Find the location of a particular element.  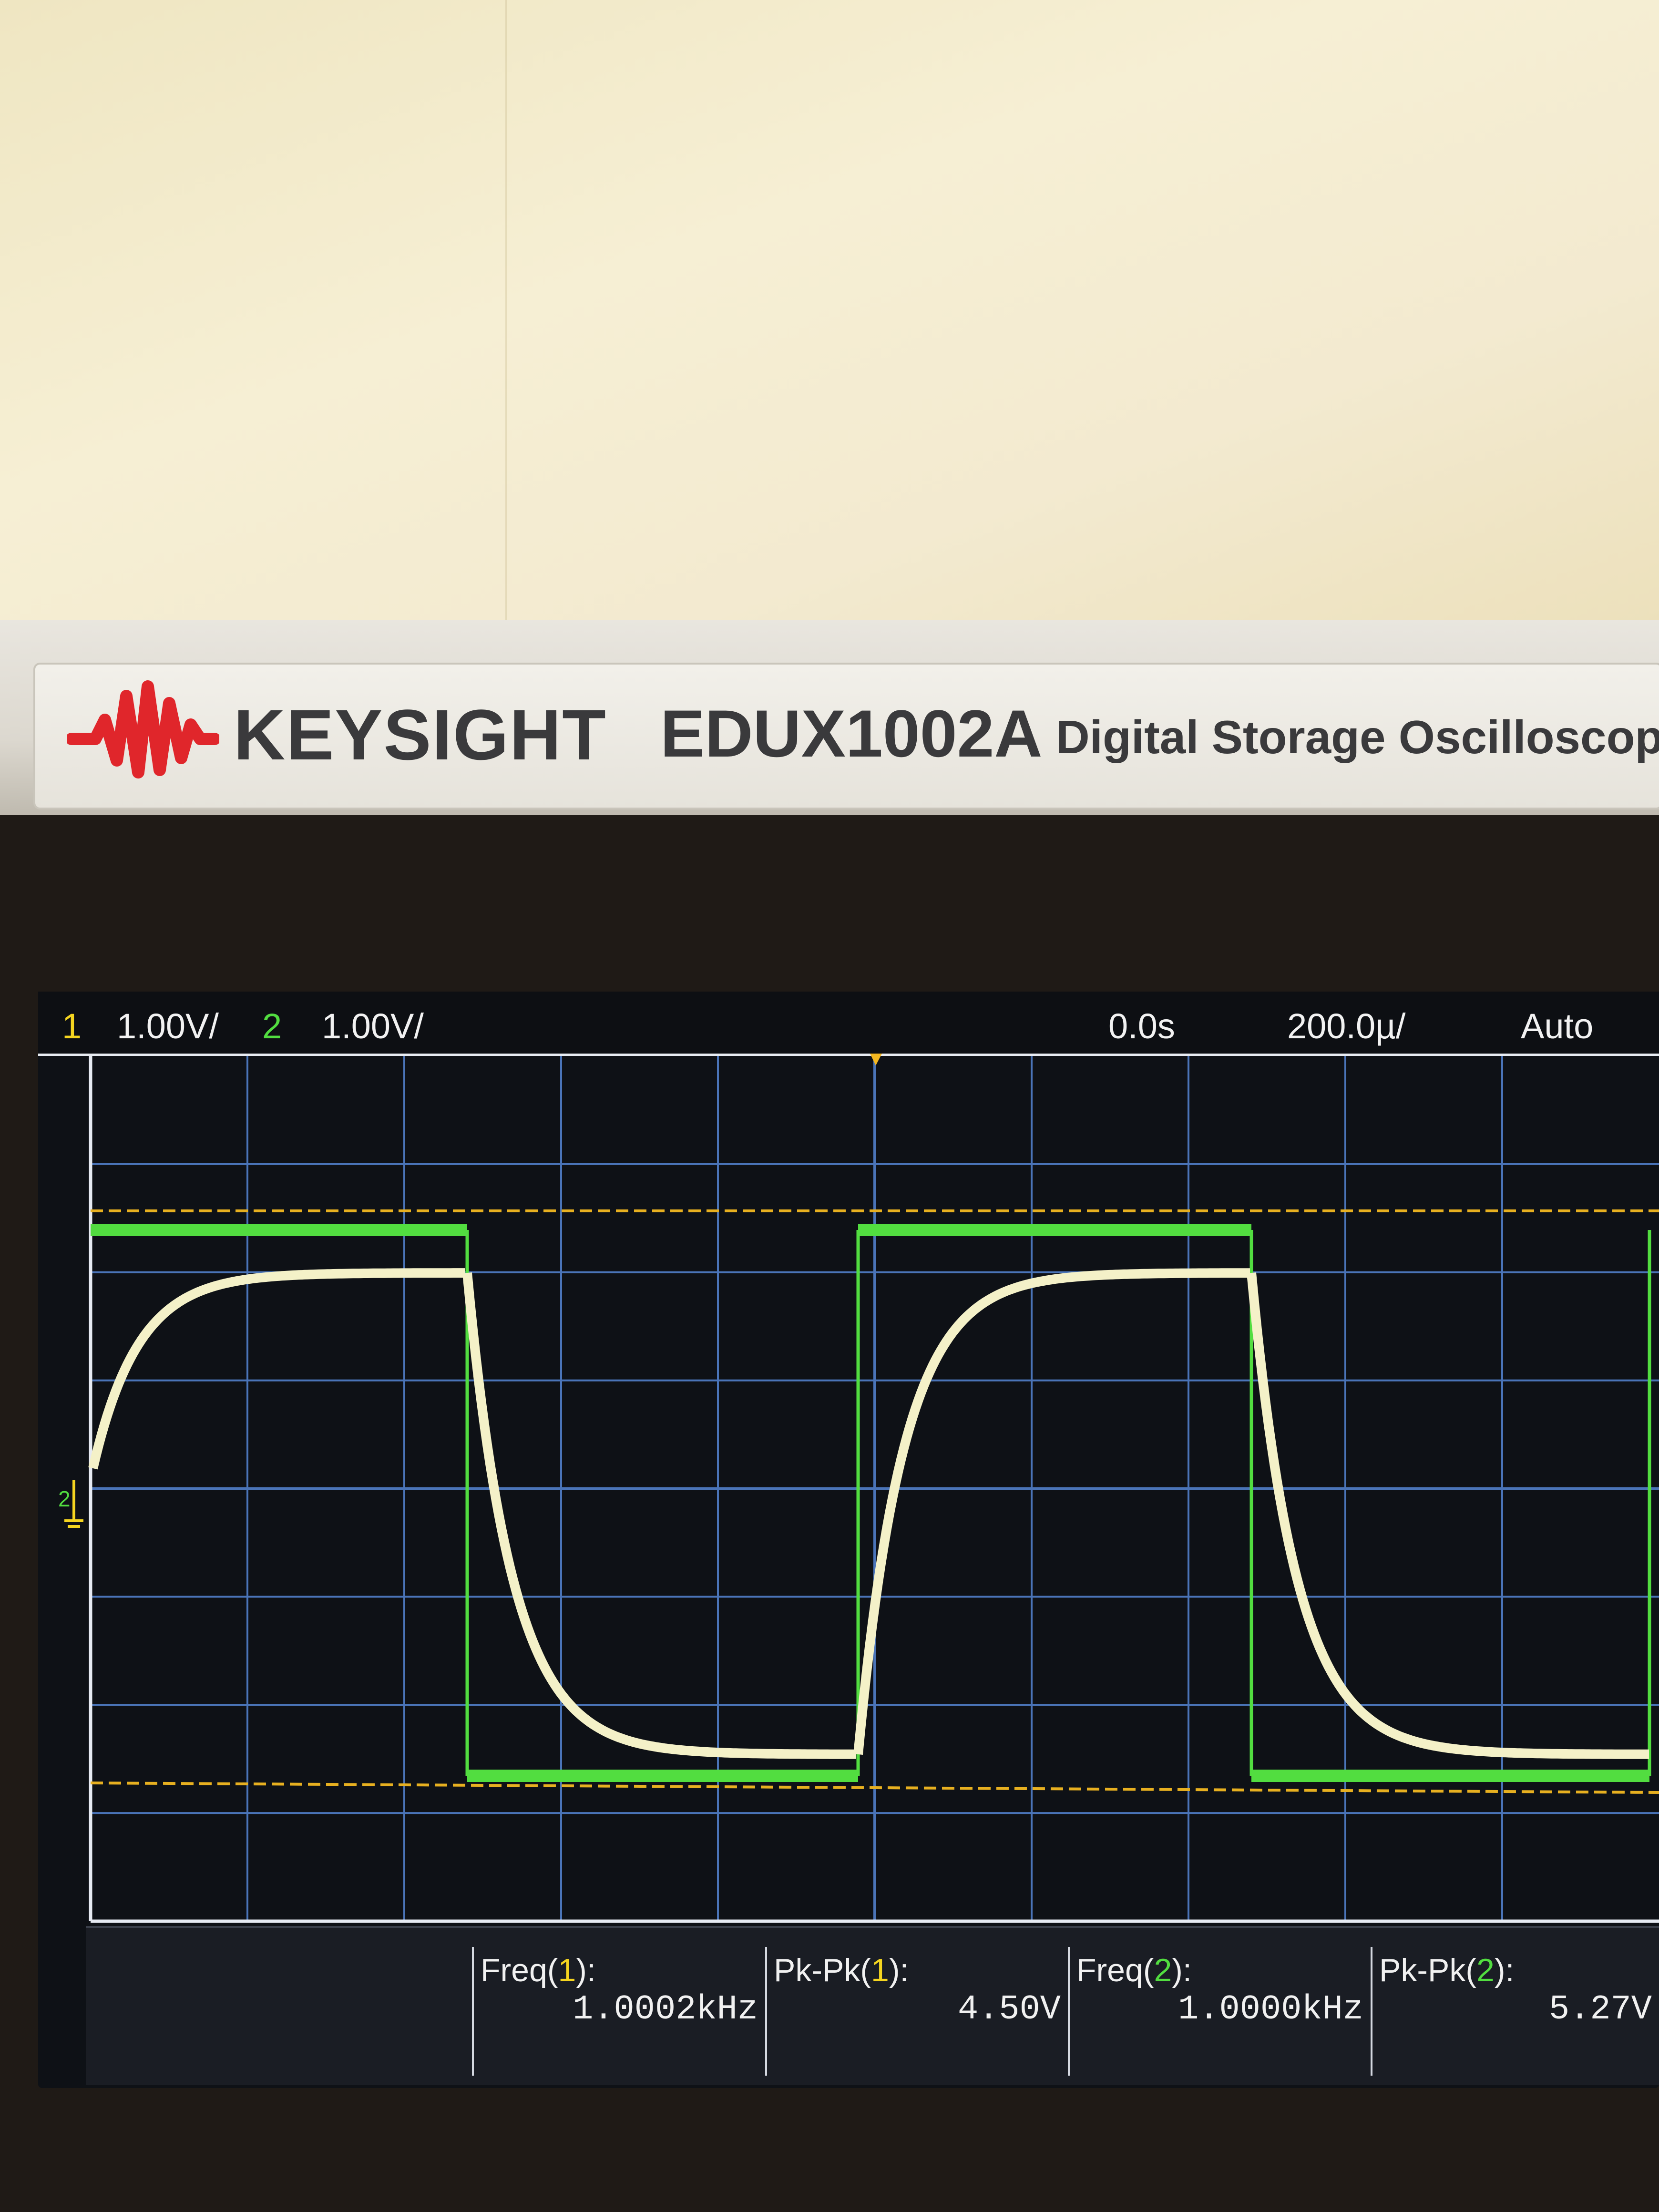

measurement-value: 4.50V is located at coordinates (1009, 2009).